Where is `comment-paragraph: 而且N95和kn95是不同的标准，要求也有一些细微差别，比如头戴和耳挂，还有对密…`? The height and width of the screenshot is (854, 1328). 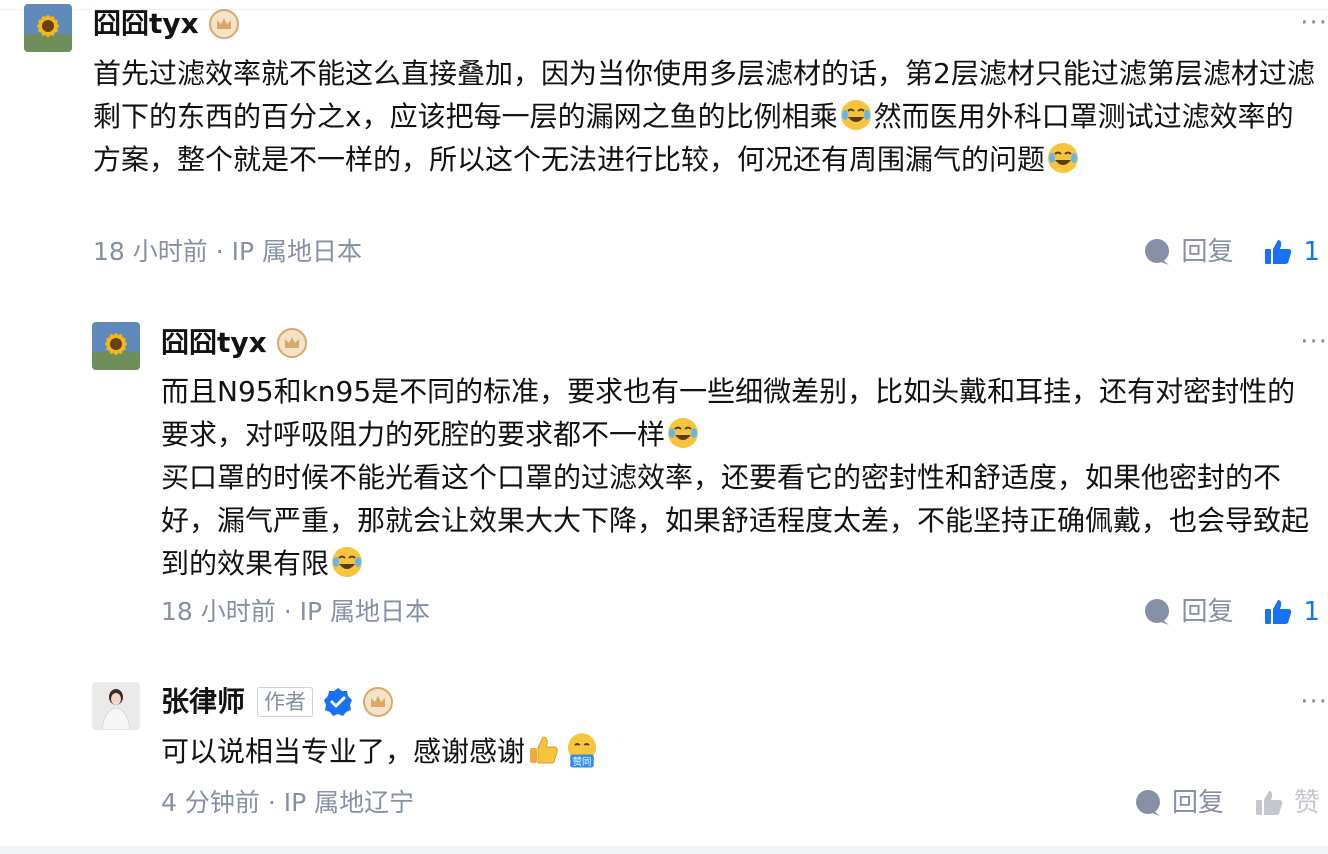 comment-paragraph: 而且N95和kn95是不同的标准，要求也有一些细微差别，比如头戴和耳挂，还有对密… is located at coordinates (736, 413).